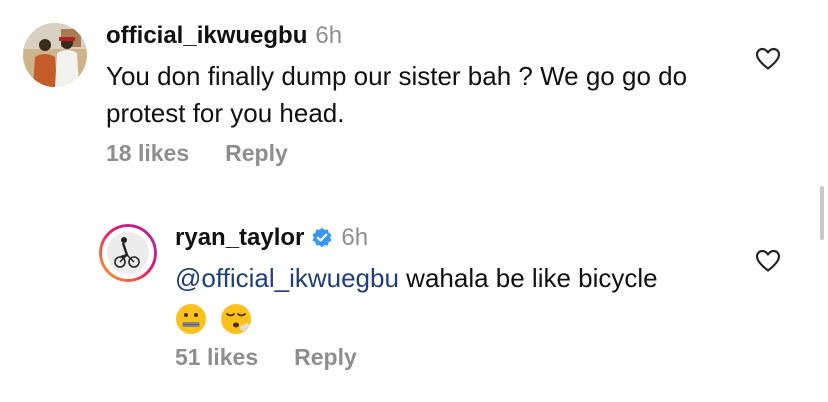  Describe the element at coordinates (206, 36) in the screenshot. I see `username: official_ikwuegbu` at that location.